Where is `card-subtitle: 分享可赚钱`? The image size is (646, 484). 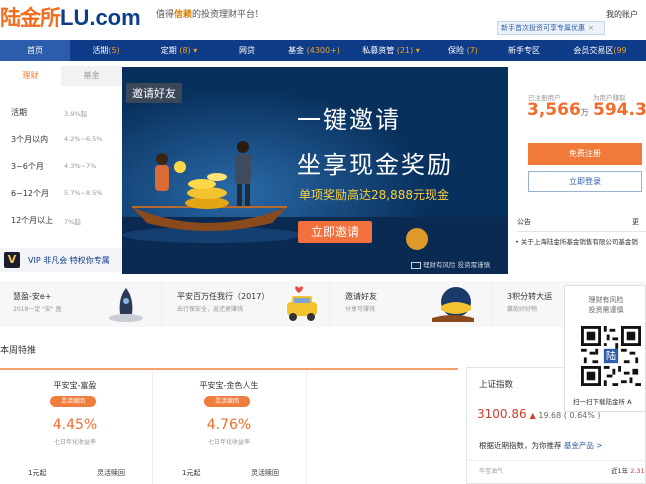
card-subtitle: 分享可赚钱 is located at coordinates (360, 309).